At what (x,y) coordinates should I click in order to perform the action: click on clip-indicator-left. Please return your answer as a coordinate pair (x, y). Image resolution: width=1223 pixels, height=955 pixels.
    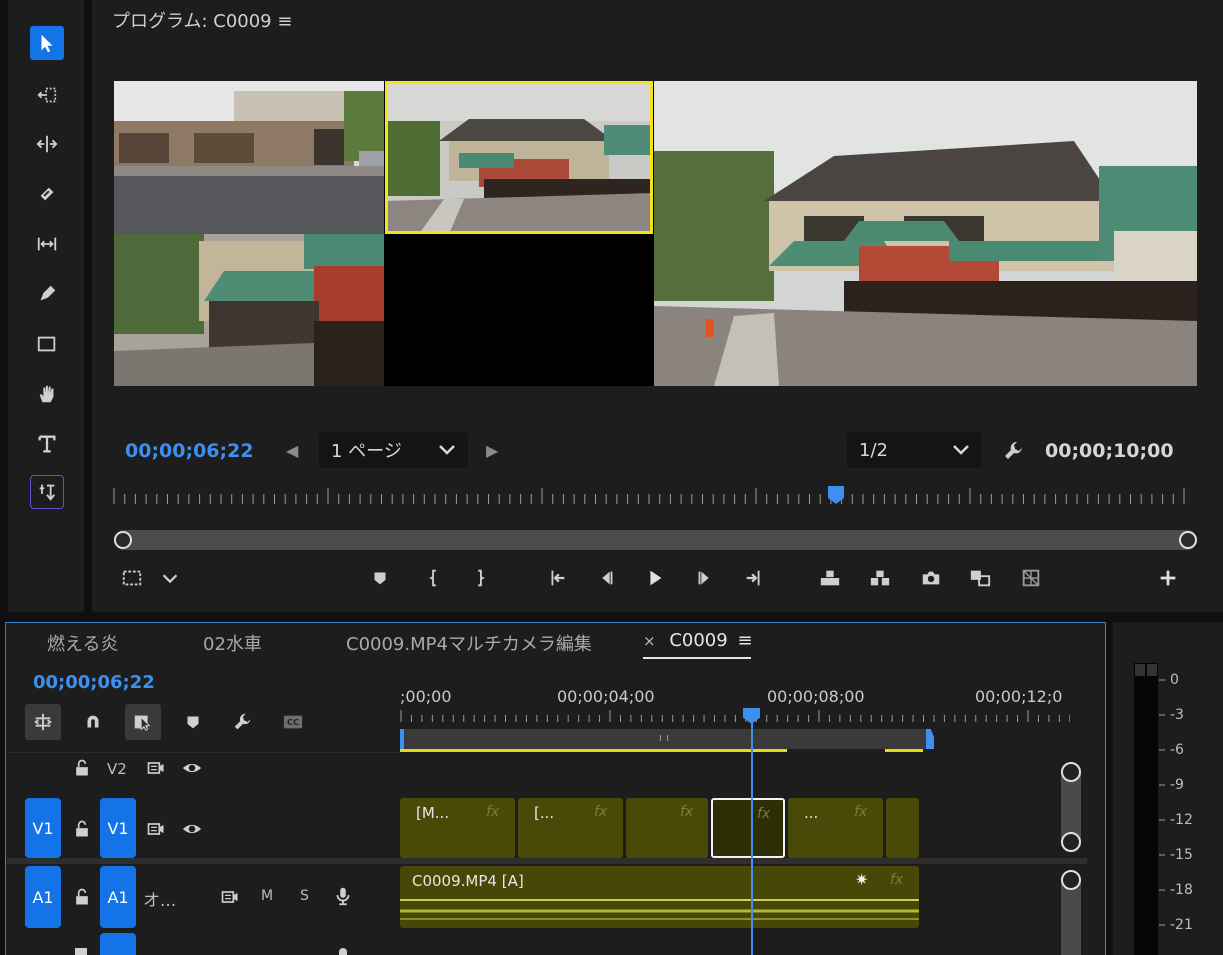
    Looking at the image, I should click on (1140, 670).